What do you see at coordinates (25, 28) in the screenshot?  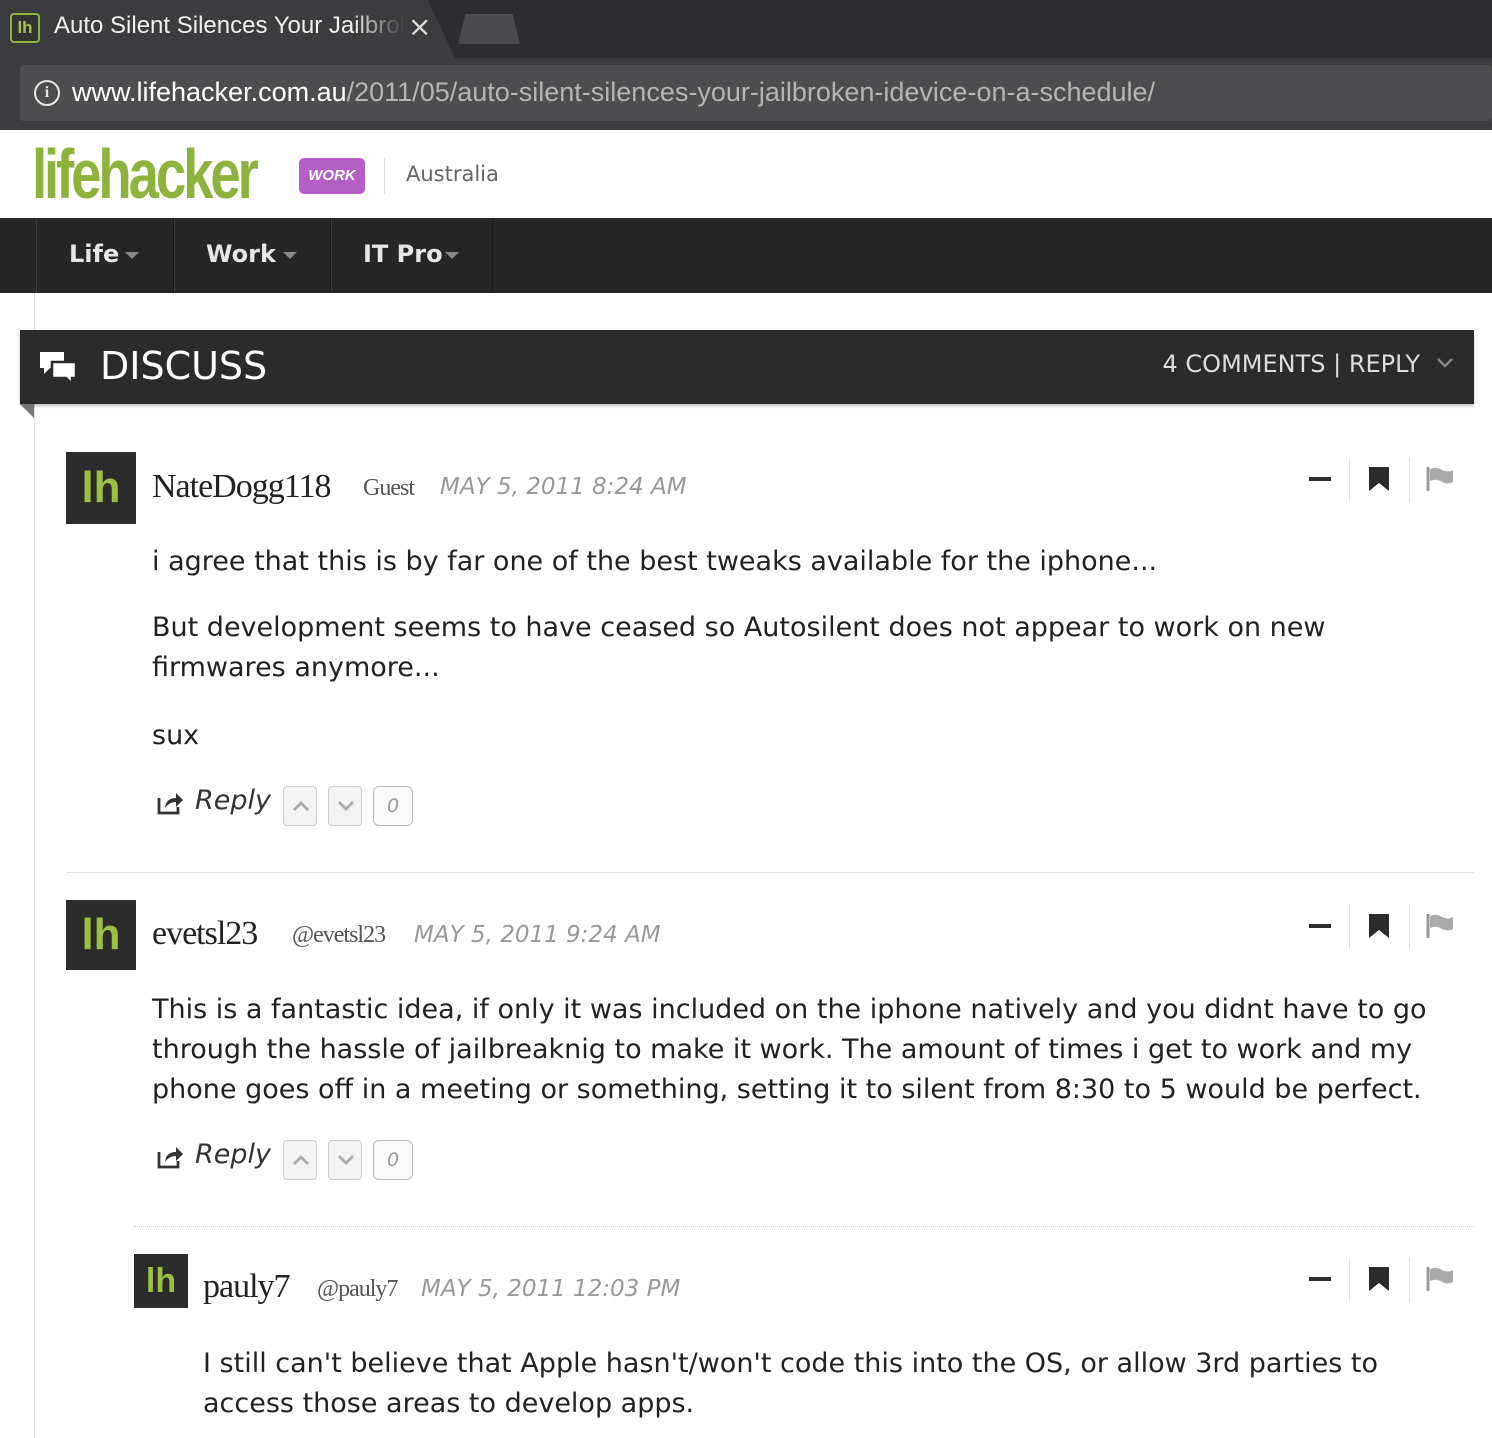 I see `lifehacker-favicon-icon: lh` at bounding box center [25, 28].